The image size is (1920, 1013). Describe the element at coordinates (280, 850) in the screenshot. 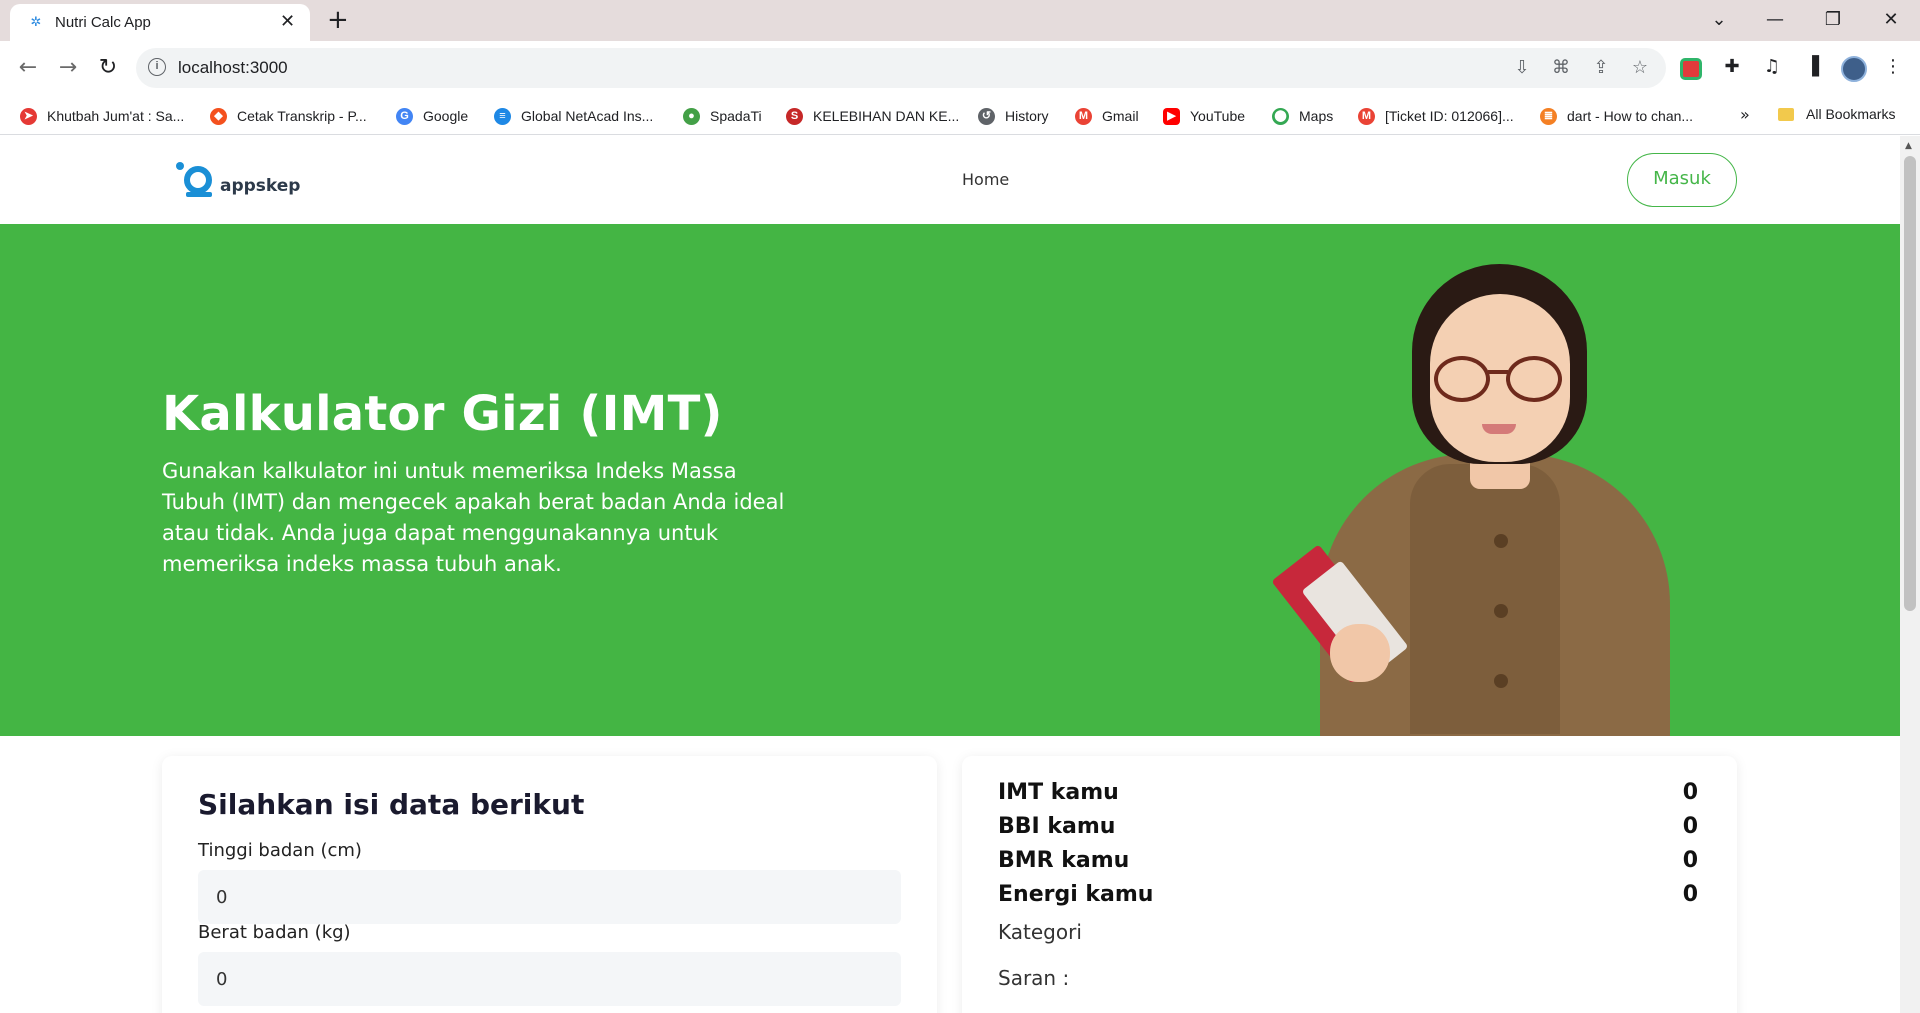

I see `height-label: Tinggi badan (cm)` at that location.